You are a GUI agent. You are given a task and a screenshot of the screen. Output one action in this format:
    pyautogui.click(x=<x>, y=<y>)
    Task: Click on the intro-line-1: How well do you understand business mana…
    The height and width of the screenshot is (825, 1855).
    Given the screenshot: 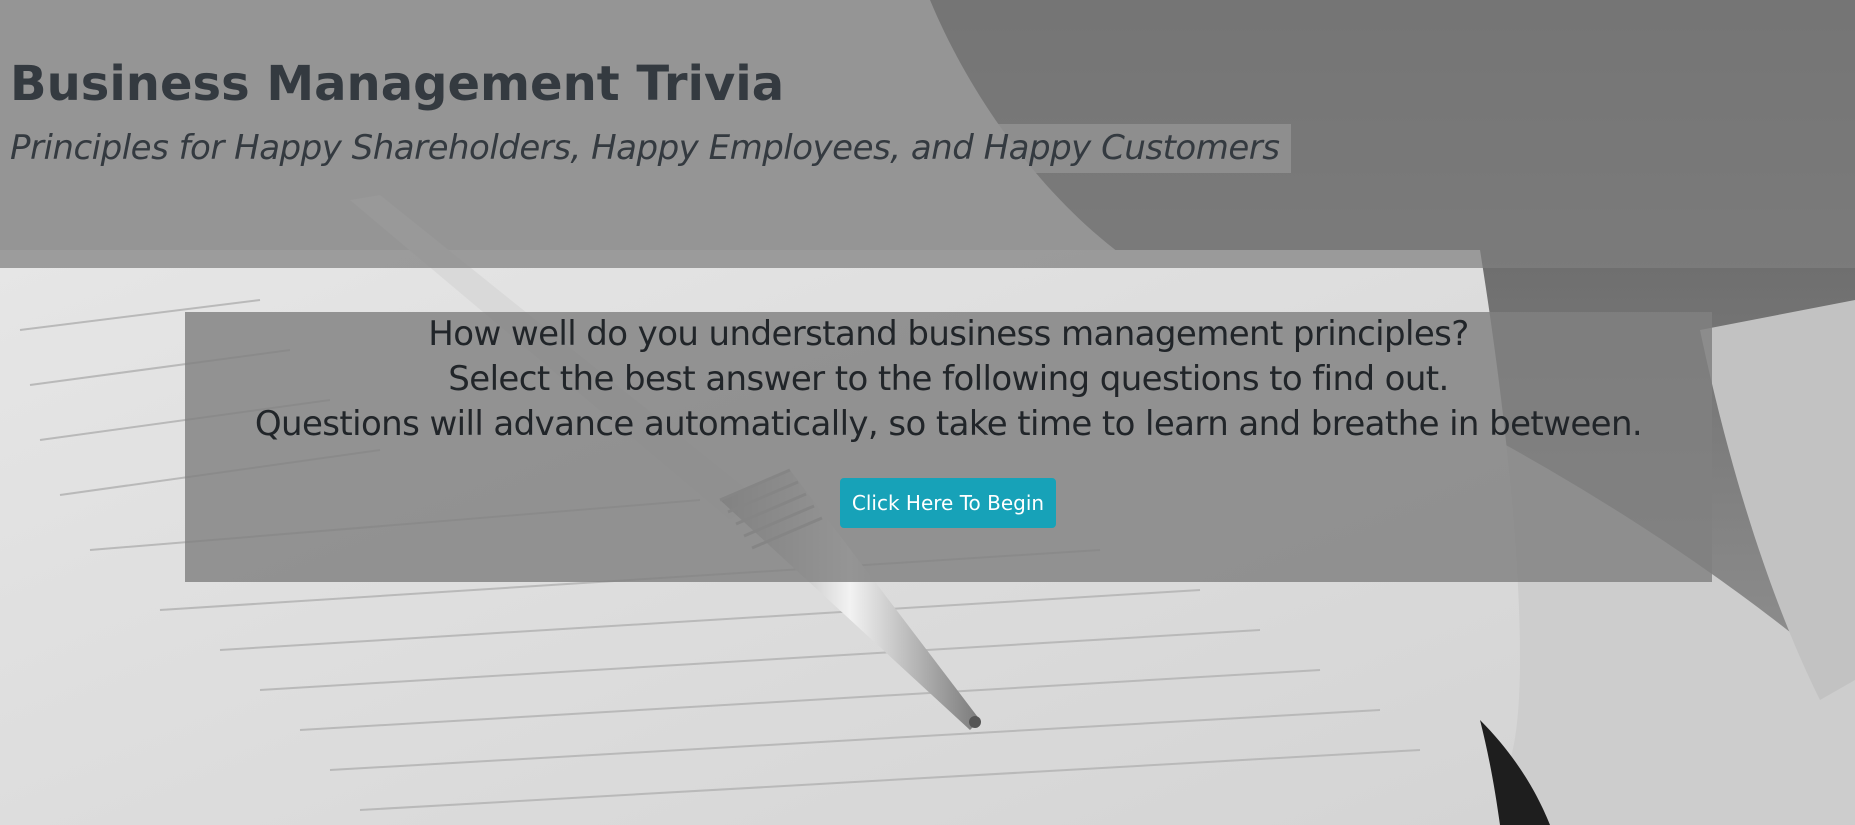 What is the action you would take?
    pyautogui.click(x=948, y=334)
    